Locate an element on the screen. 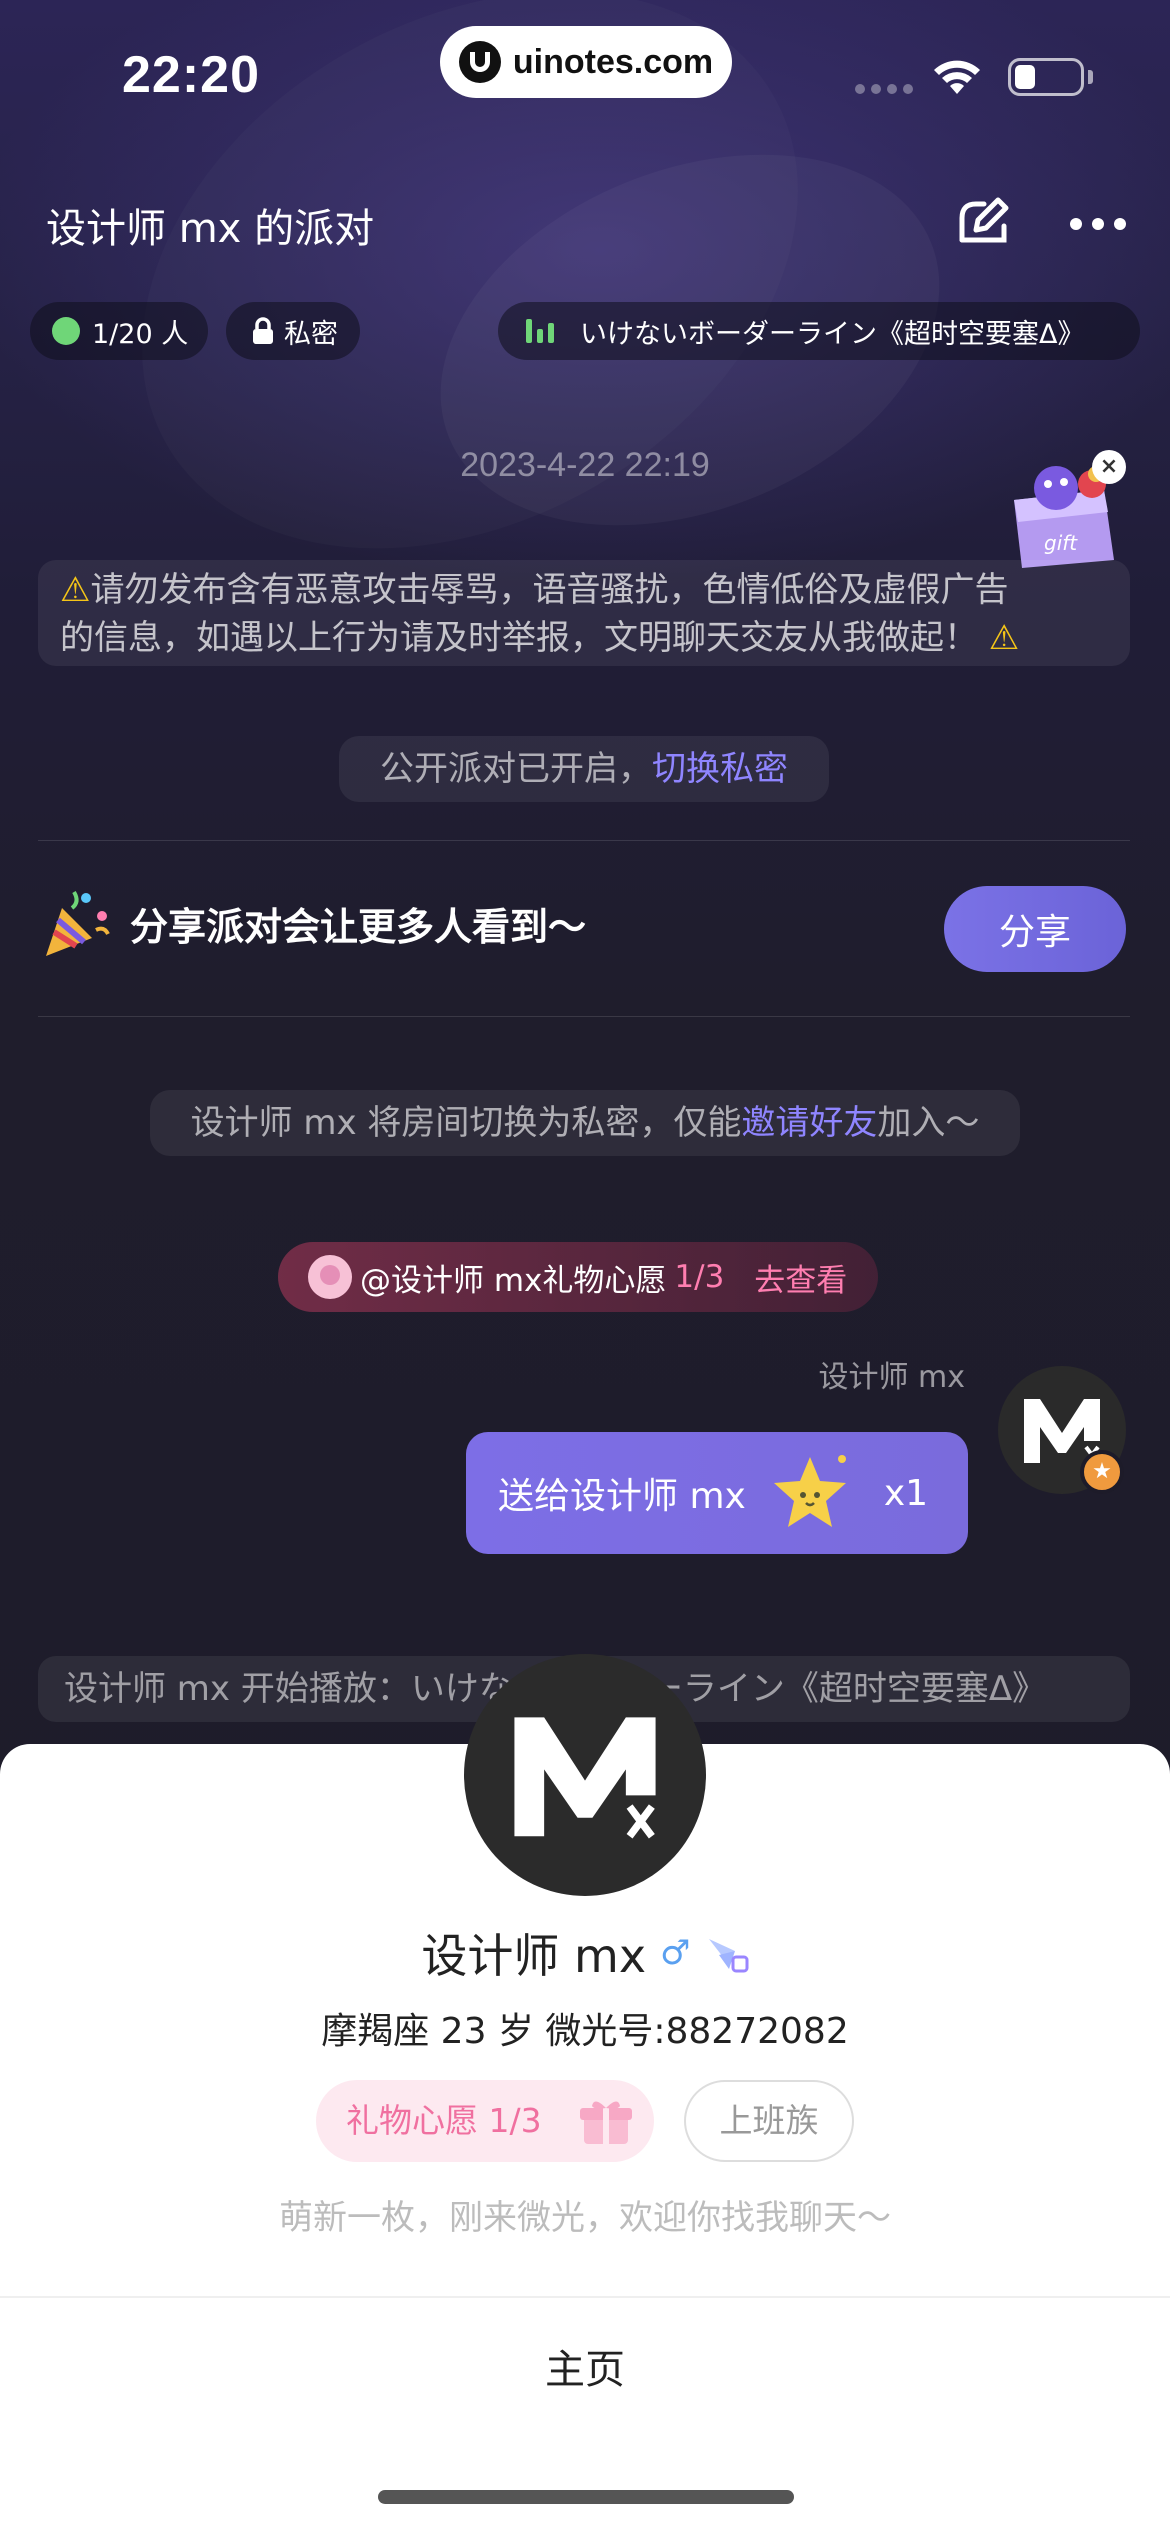  privacy-label: 私密 is located at coordinates (311, 334).